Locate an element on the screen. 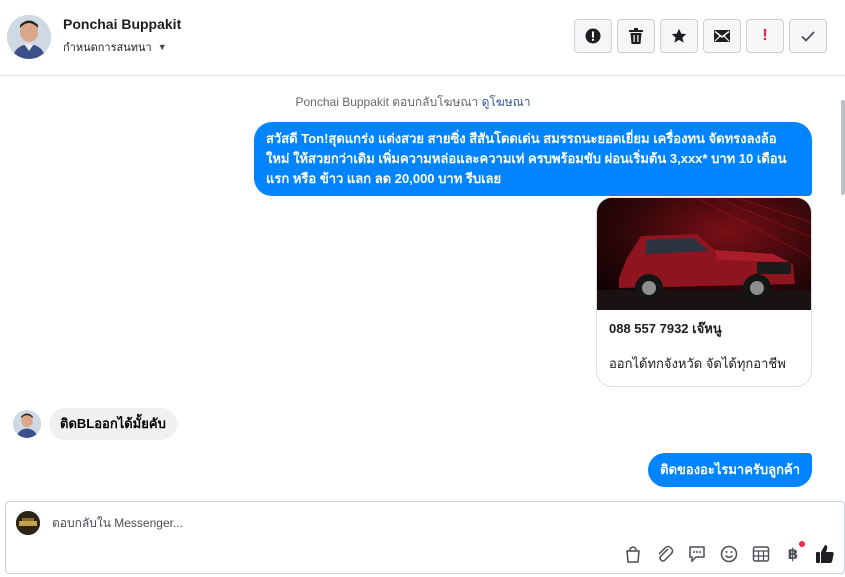 The height and width of the screenshot is (577, 845). header-actions: ! is located at coordinates (700, 36).